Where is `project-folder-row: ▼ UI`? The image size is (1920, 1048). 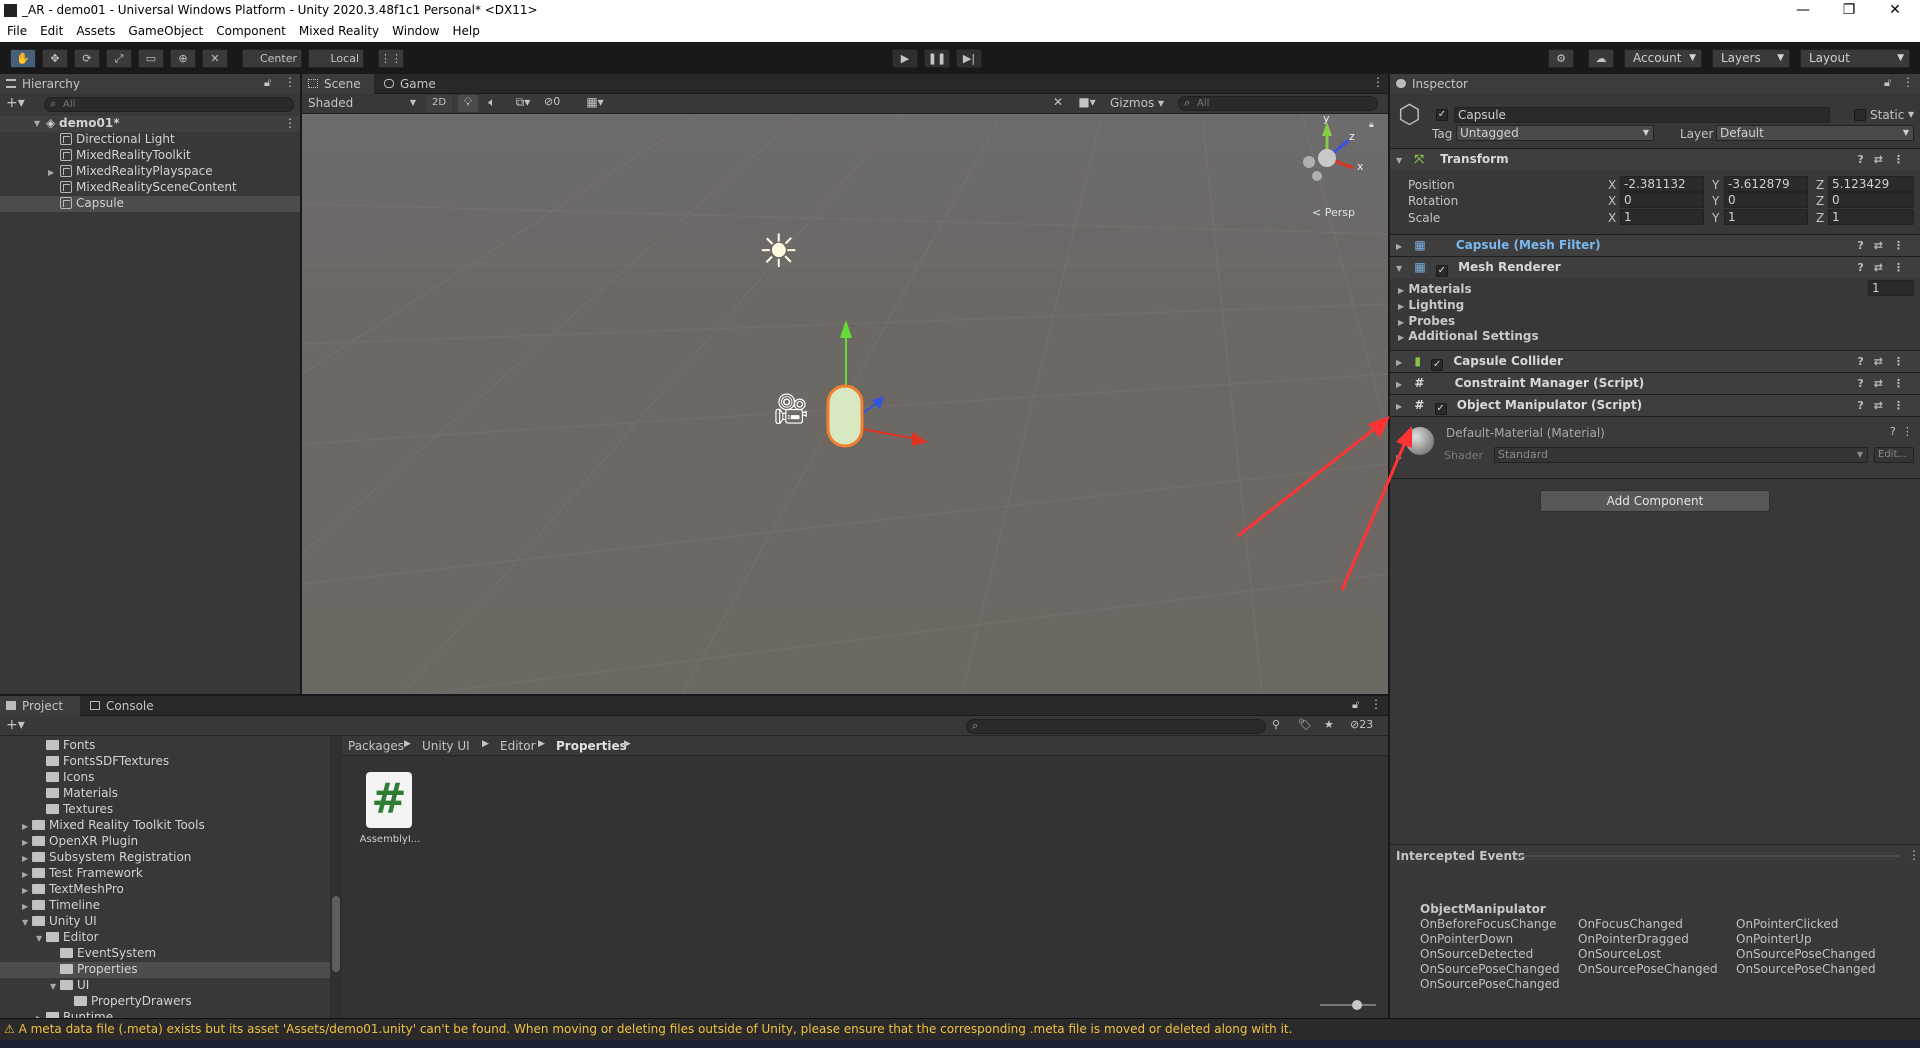 project-folder-row: ▼ UI is located at coordinates (165, 986).